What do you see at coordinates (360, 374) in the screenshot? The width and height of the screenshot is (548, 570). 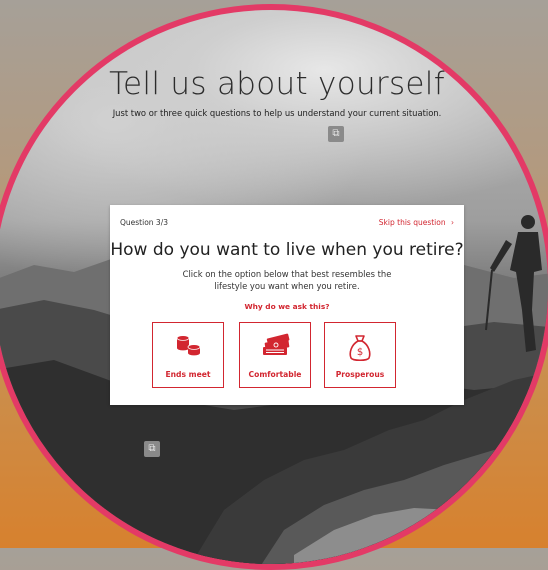 I see `option-label: Prosperous` at bounding box center [360, 374].